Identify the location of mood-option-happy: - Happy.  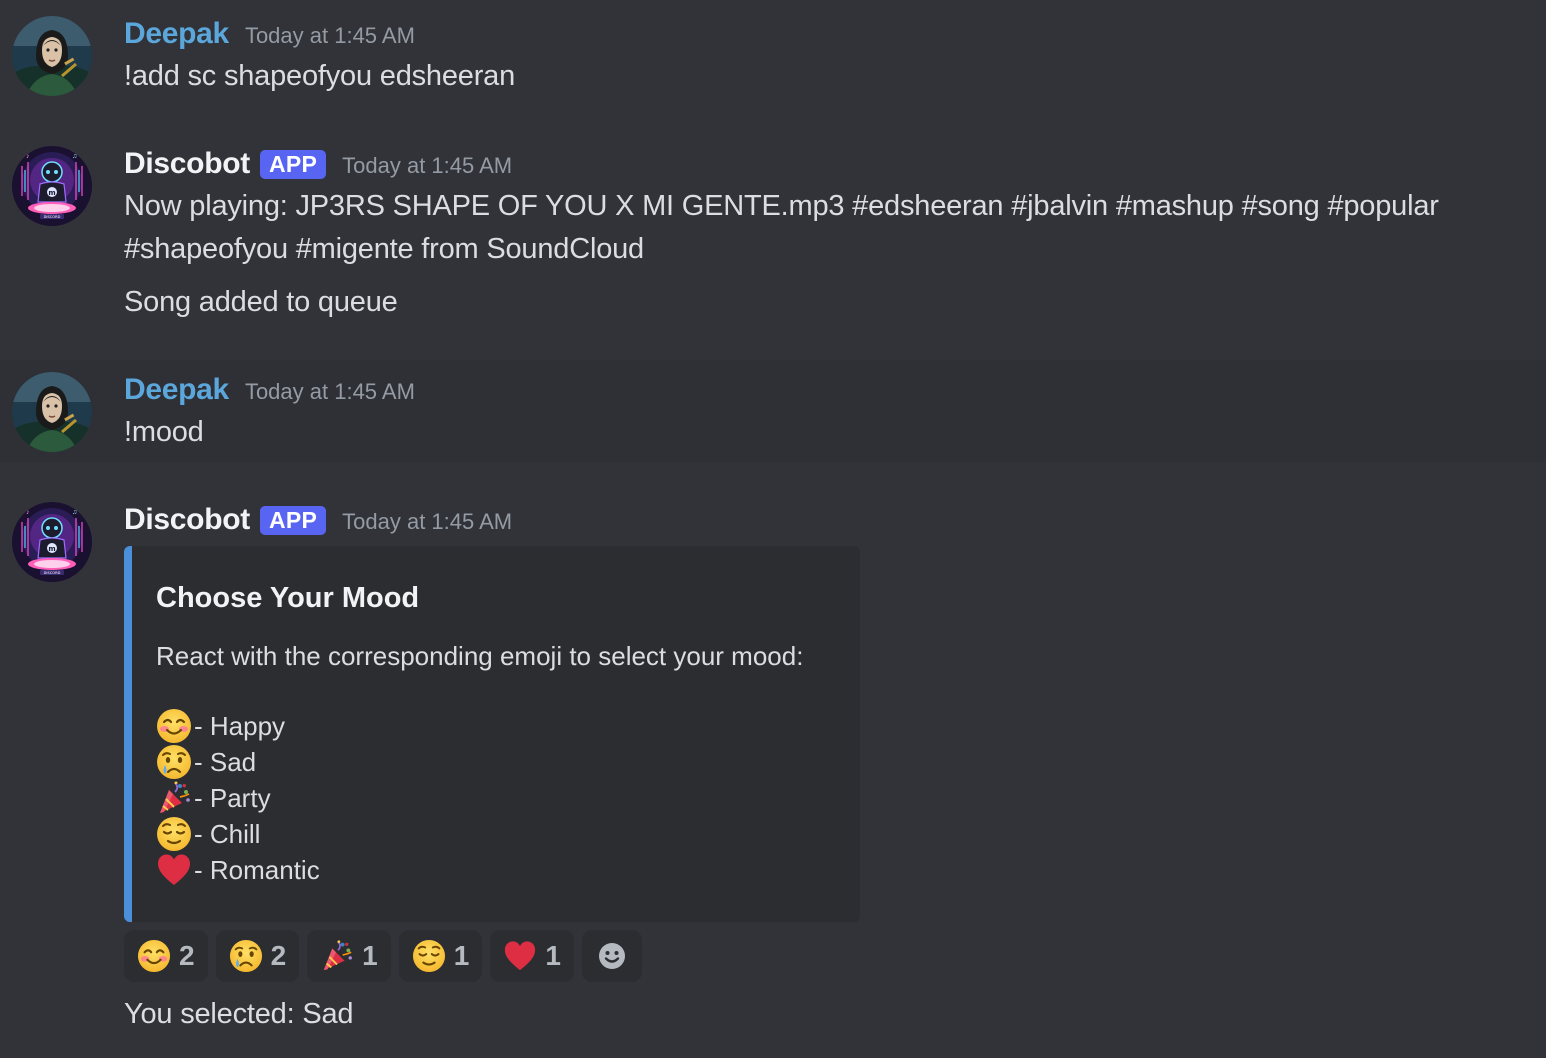
(220, 726).